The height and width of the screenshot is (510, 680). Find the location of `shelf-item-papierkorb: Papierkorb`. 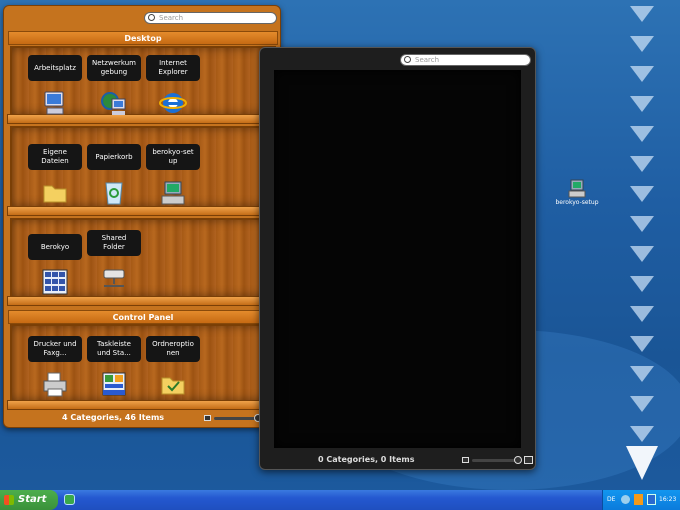

shelf-item-papierkorb: Papierkorb is located at coordinates (114, 176).